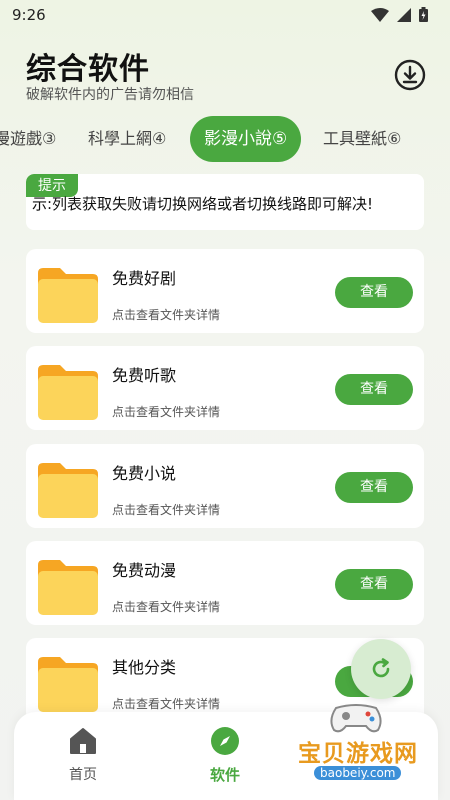 The height and width of the screenshot is (800, 450). Describe the element at coordinates (224, 775) in the screenshot. I see `nav-software-label: 软件` at that location.